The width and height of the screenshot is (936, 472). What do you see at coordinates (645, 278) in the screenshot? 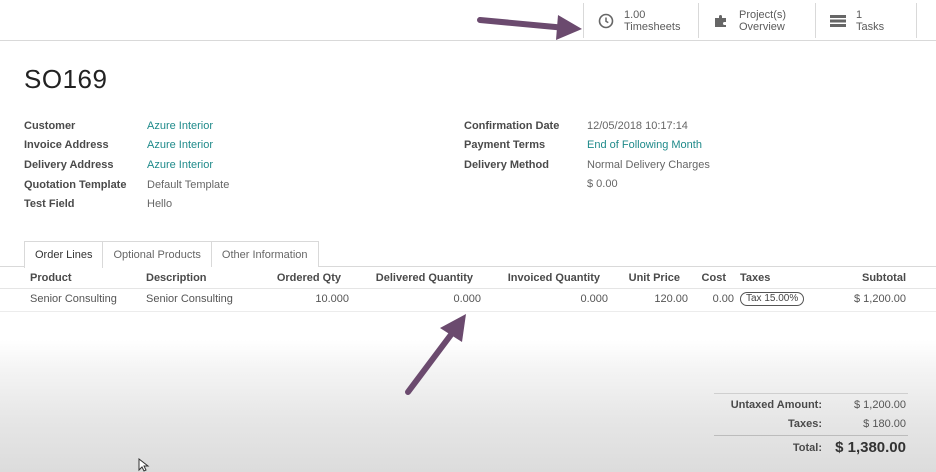
I see `col-header-unit-price: Unit Price` at bounding box center [645, 278].